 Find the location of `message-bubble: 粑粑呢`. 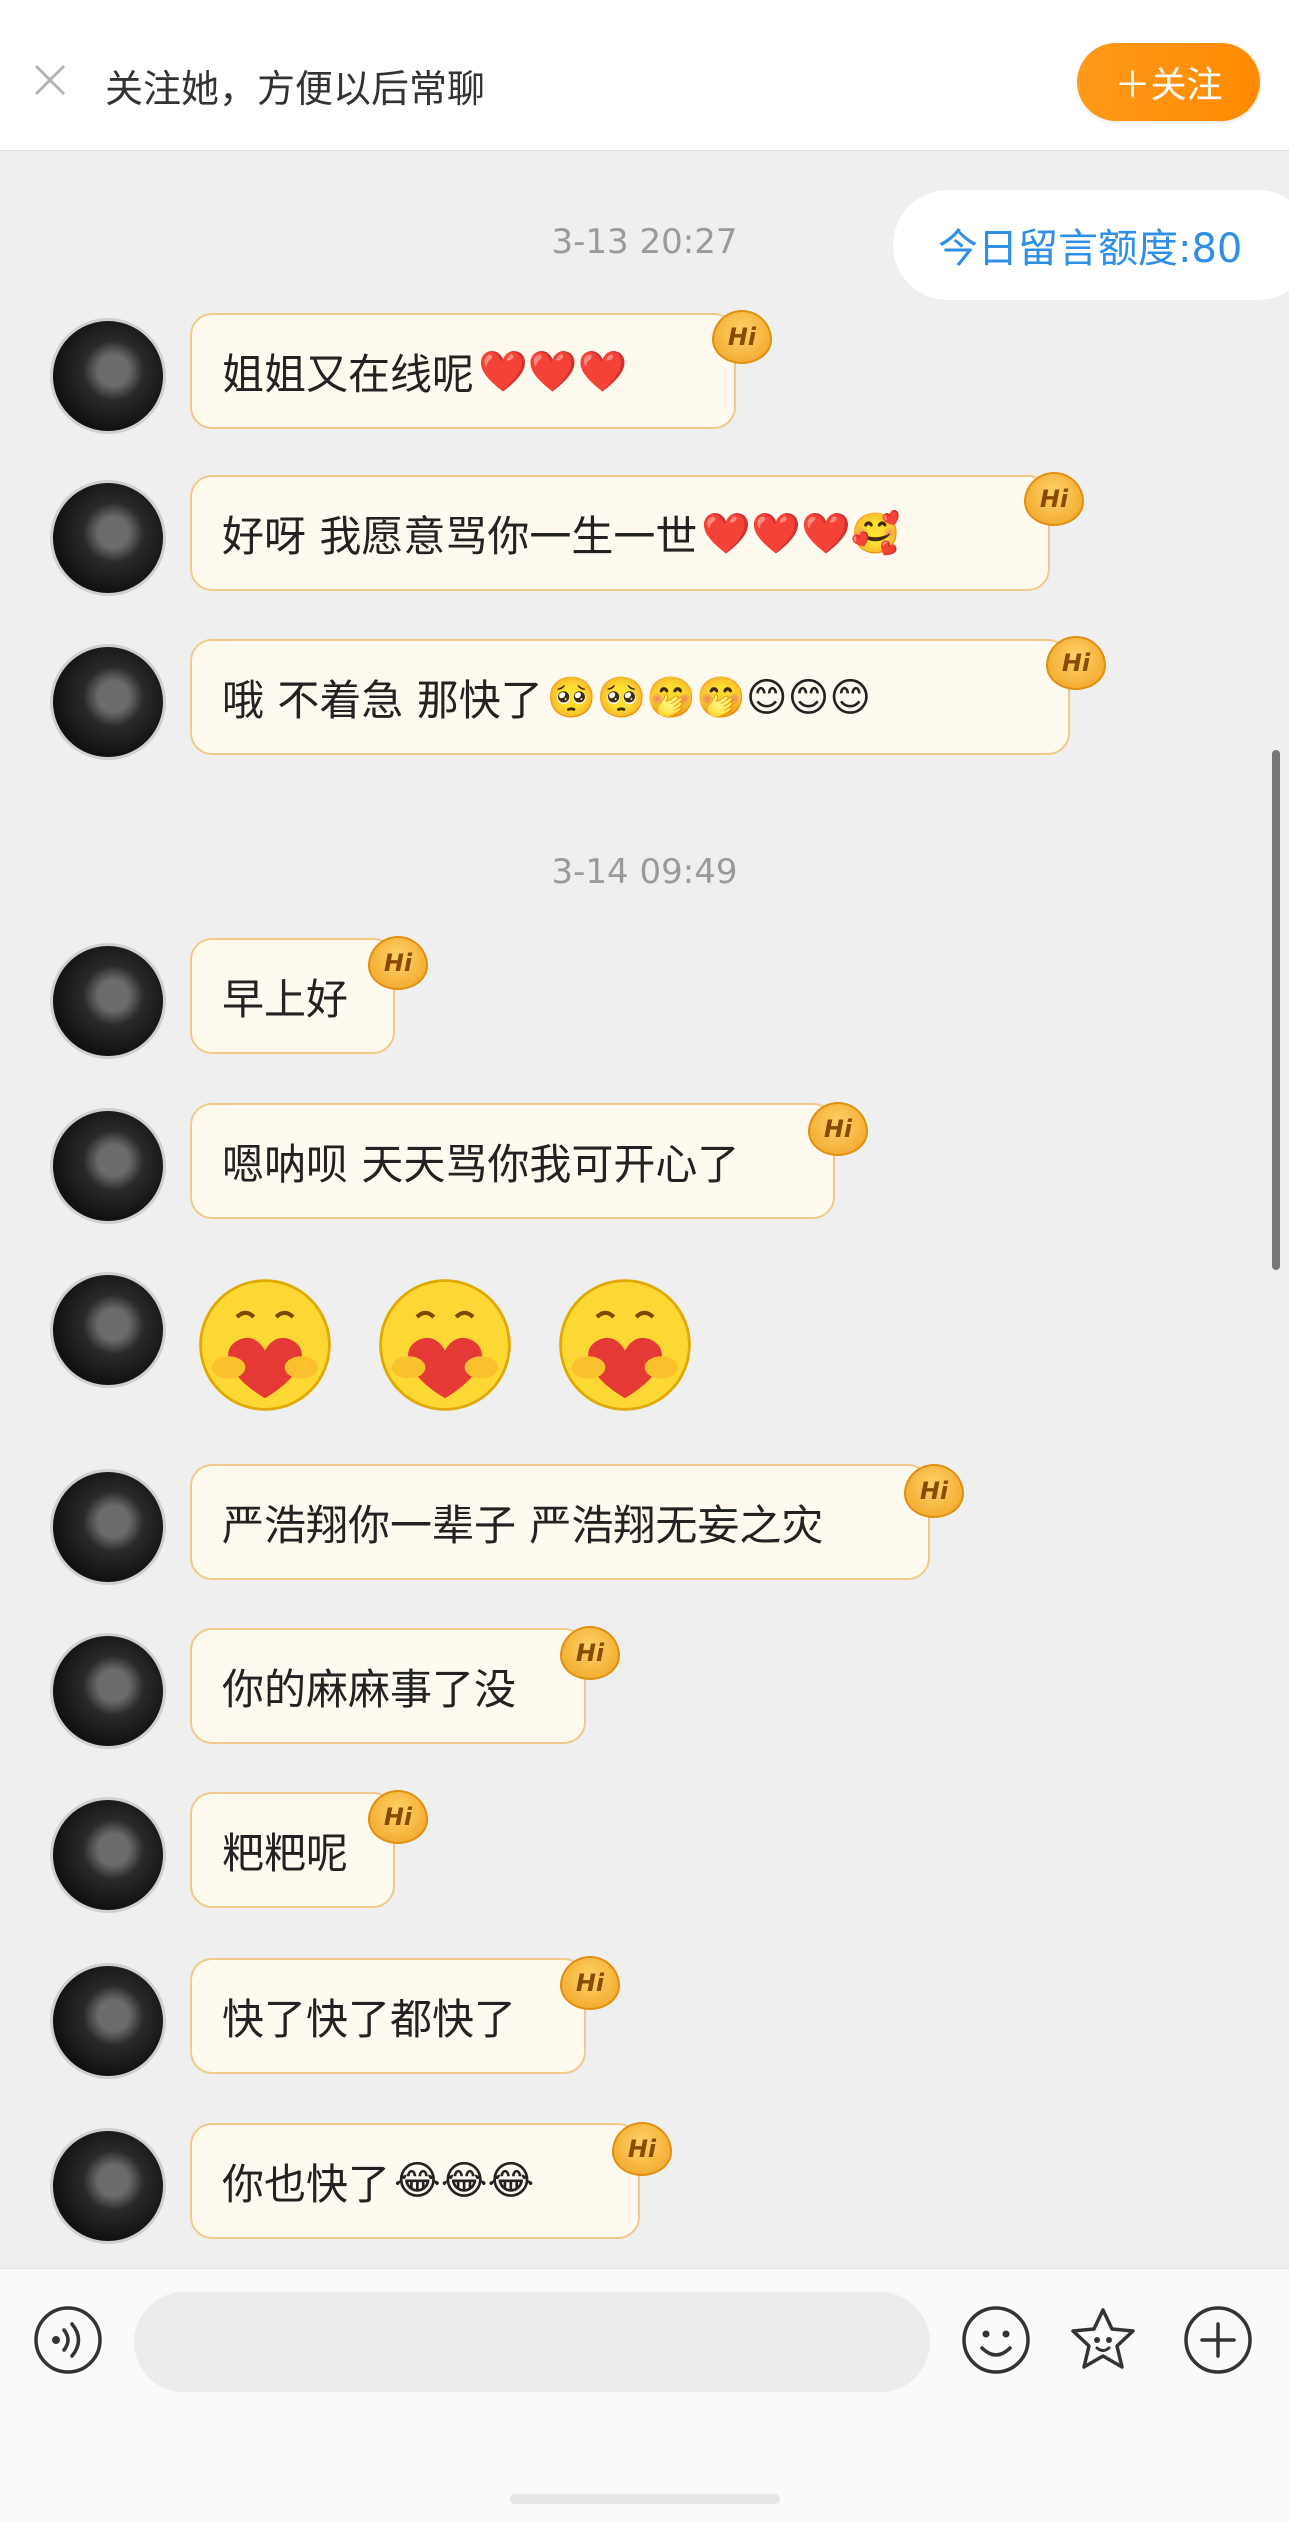

message-bubble: 粑粑呢 is located at coordinates (292, 1850).